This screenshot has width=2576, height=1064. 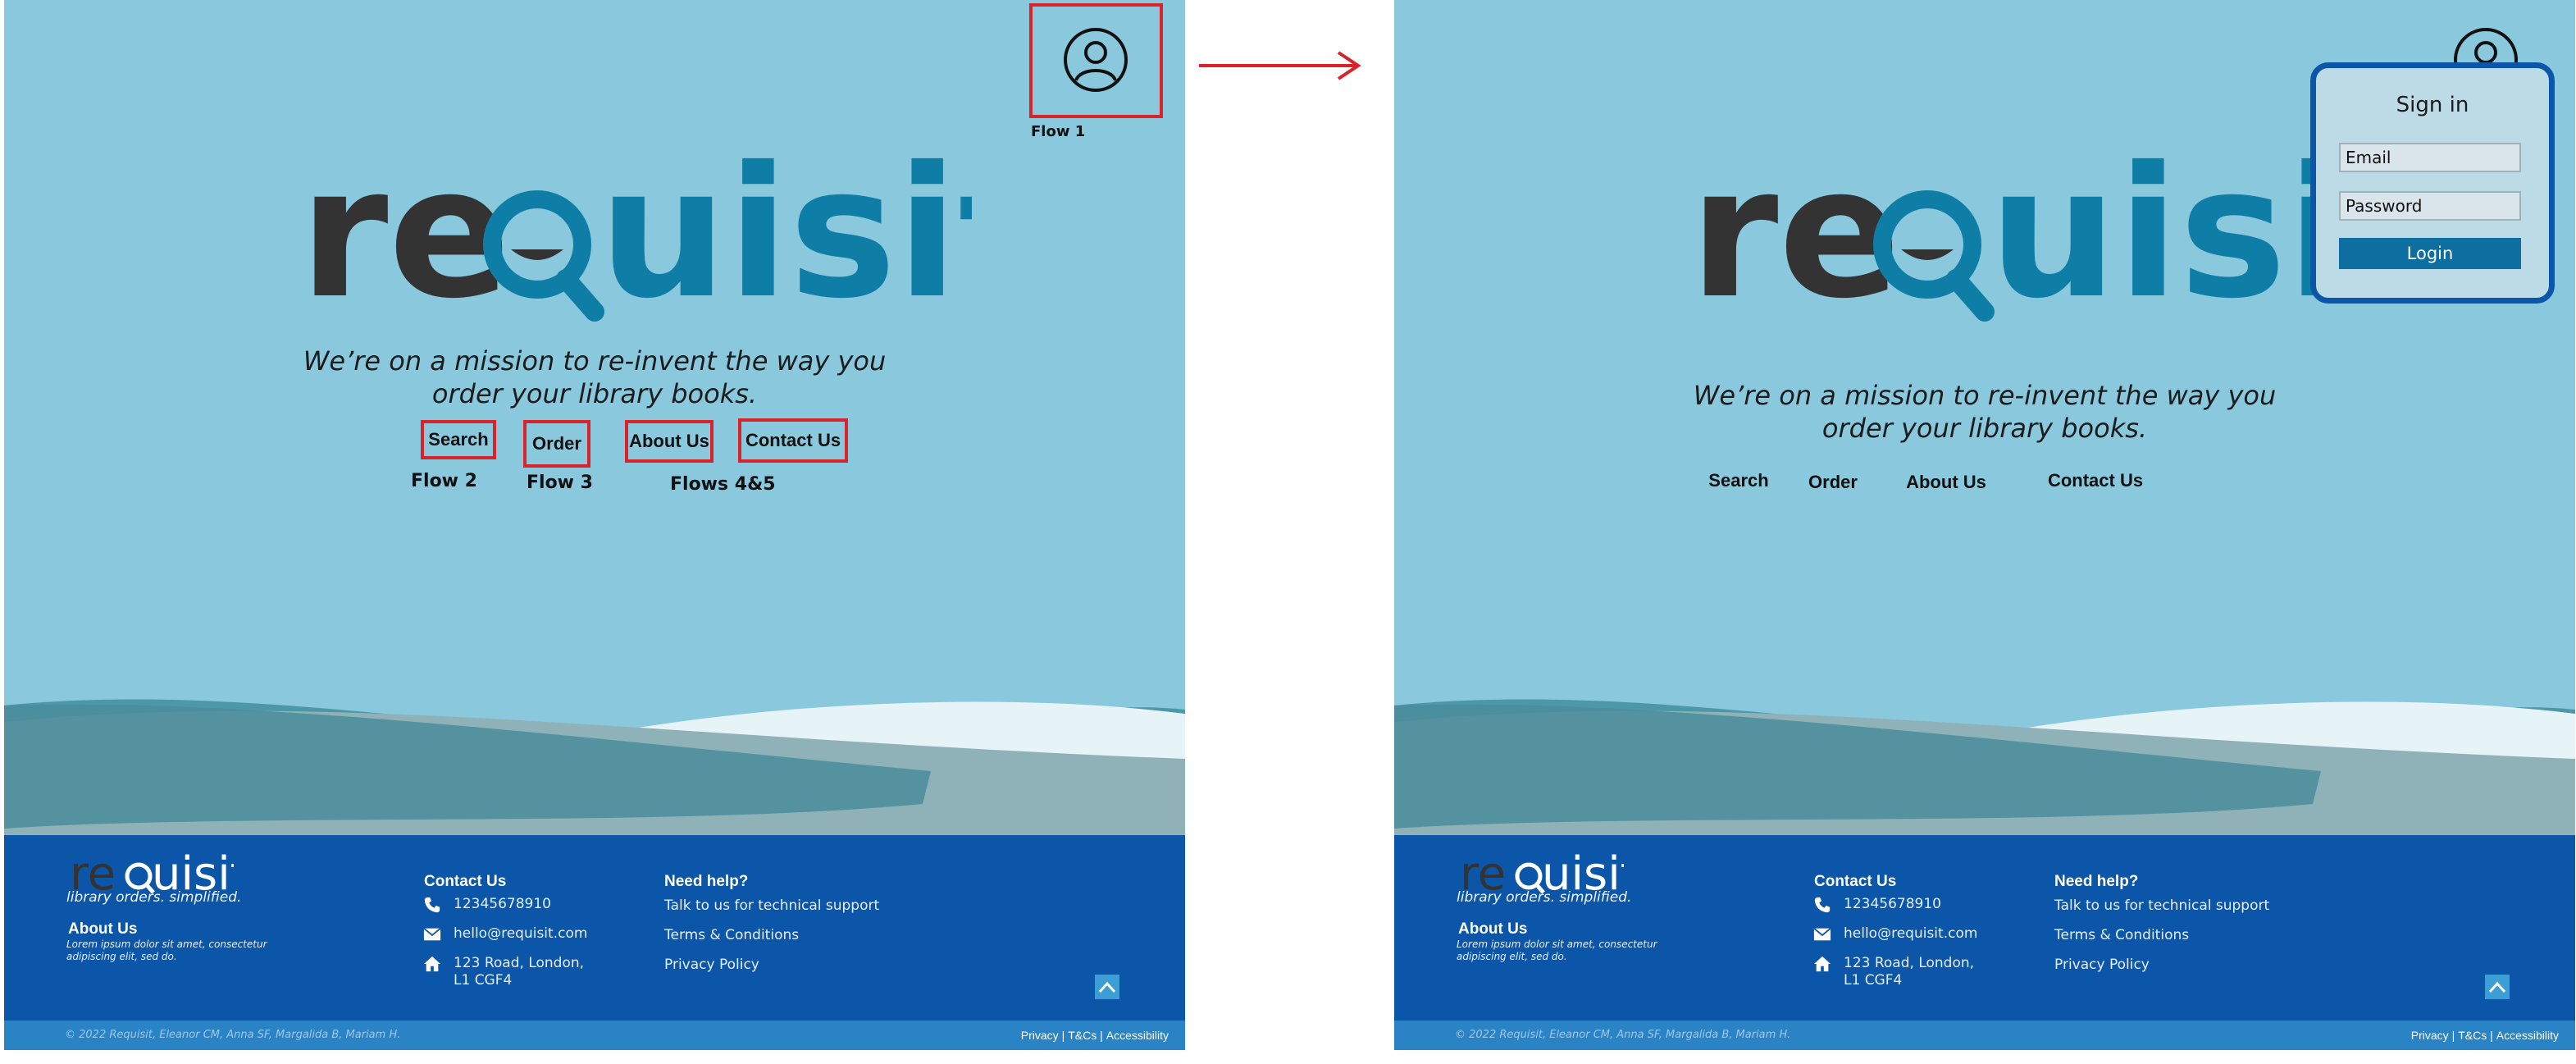 I want to click on password-field, so click(x=2430, y=206).